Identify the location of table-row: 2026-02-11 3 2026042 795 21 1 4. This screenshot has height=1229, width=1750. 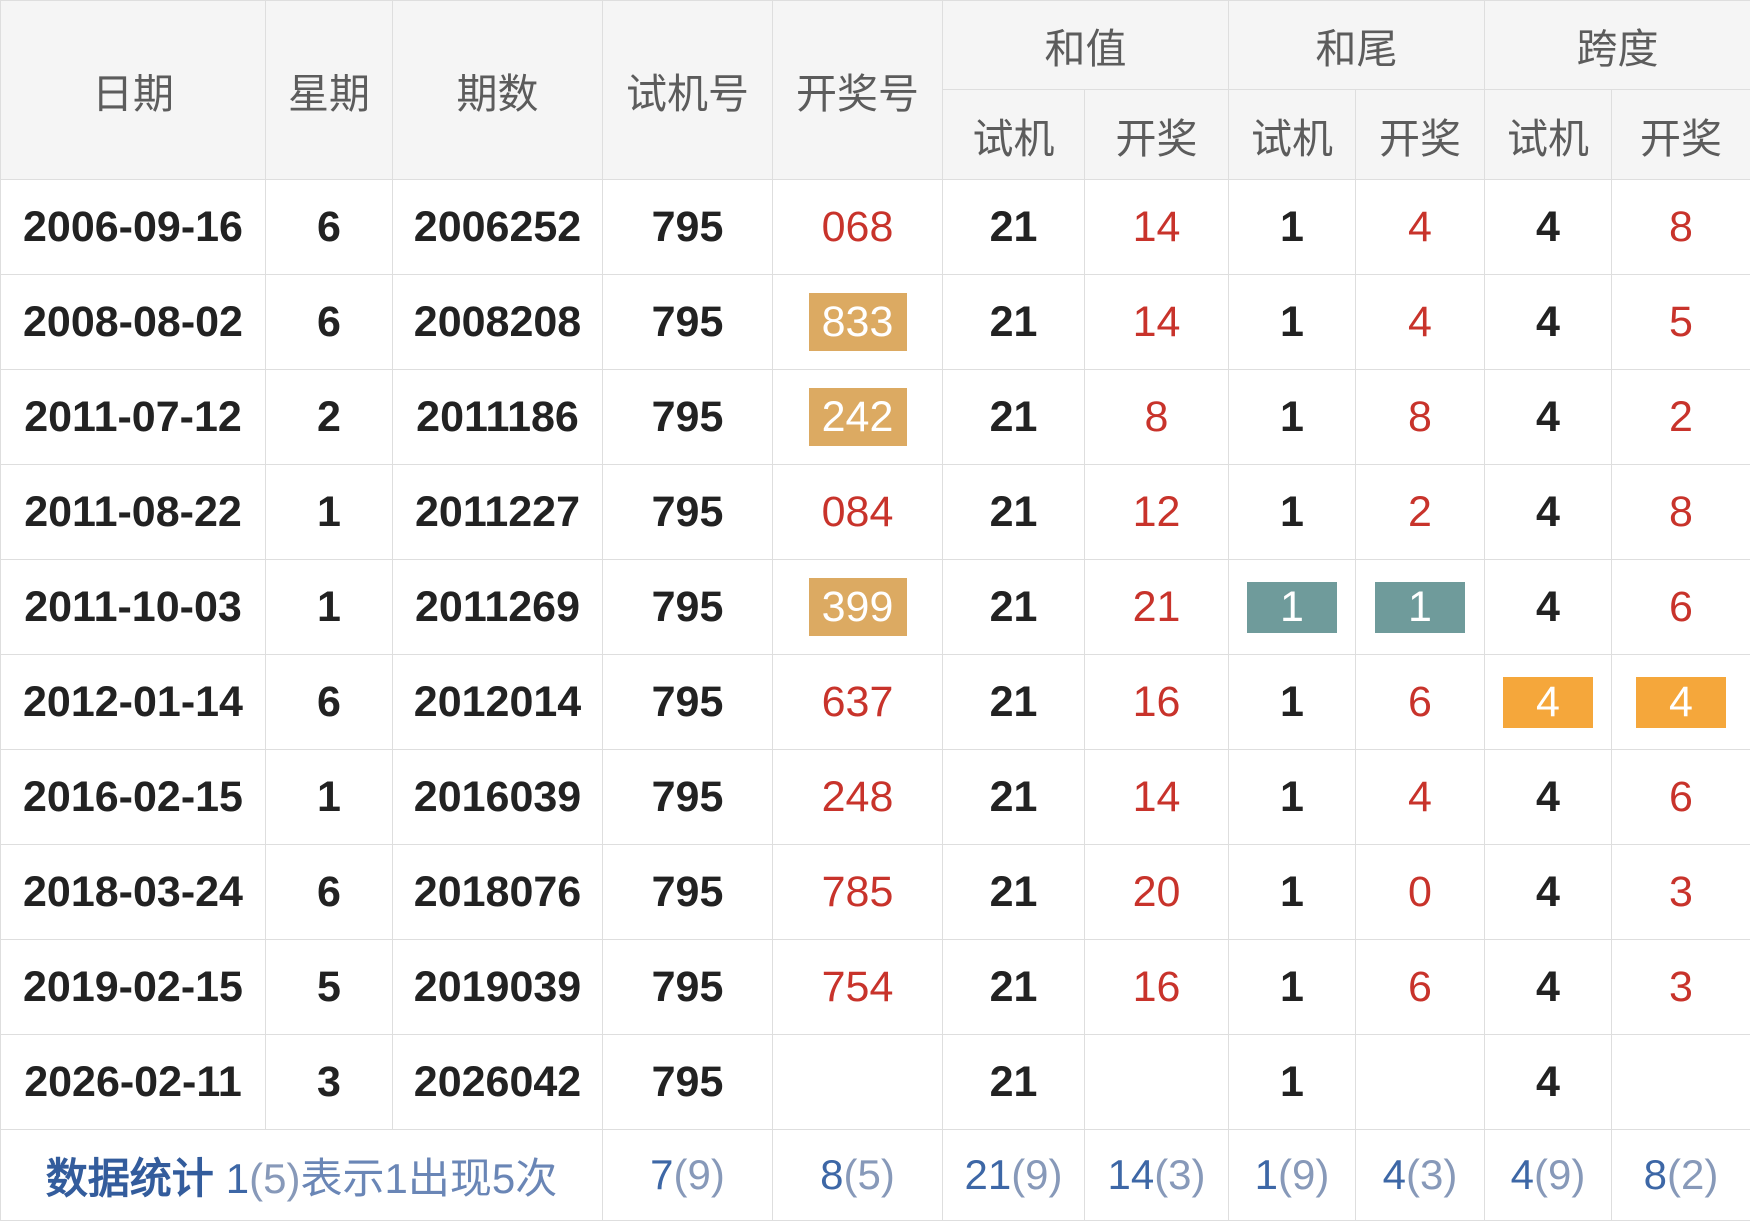
(875, 1082).